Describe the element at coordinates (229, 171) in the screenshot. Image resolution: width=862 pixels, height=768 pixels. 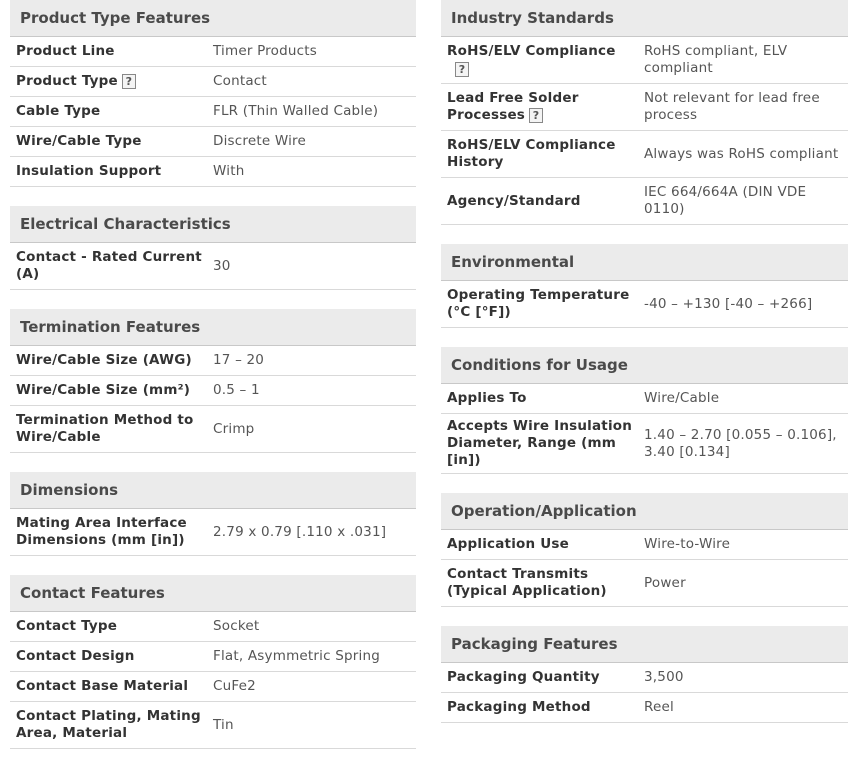
I see `spec-value: With` at that location.